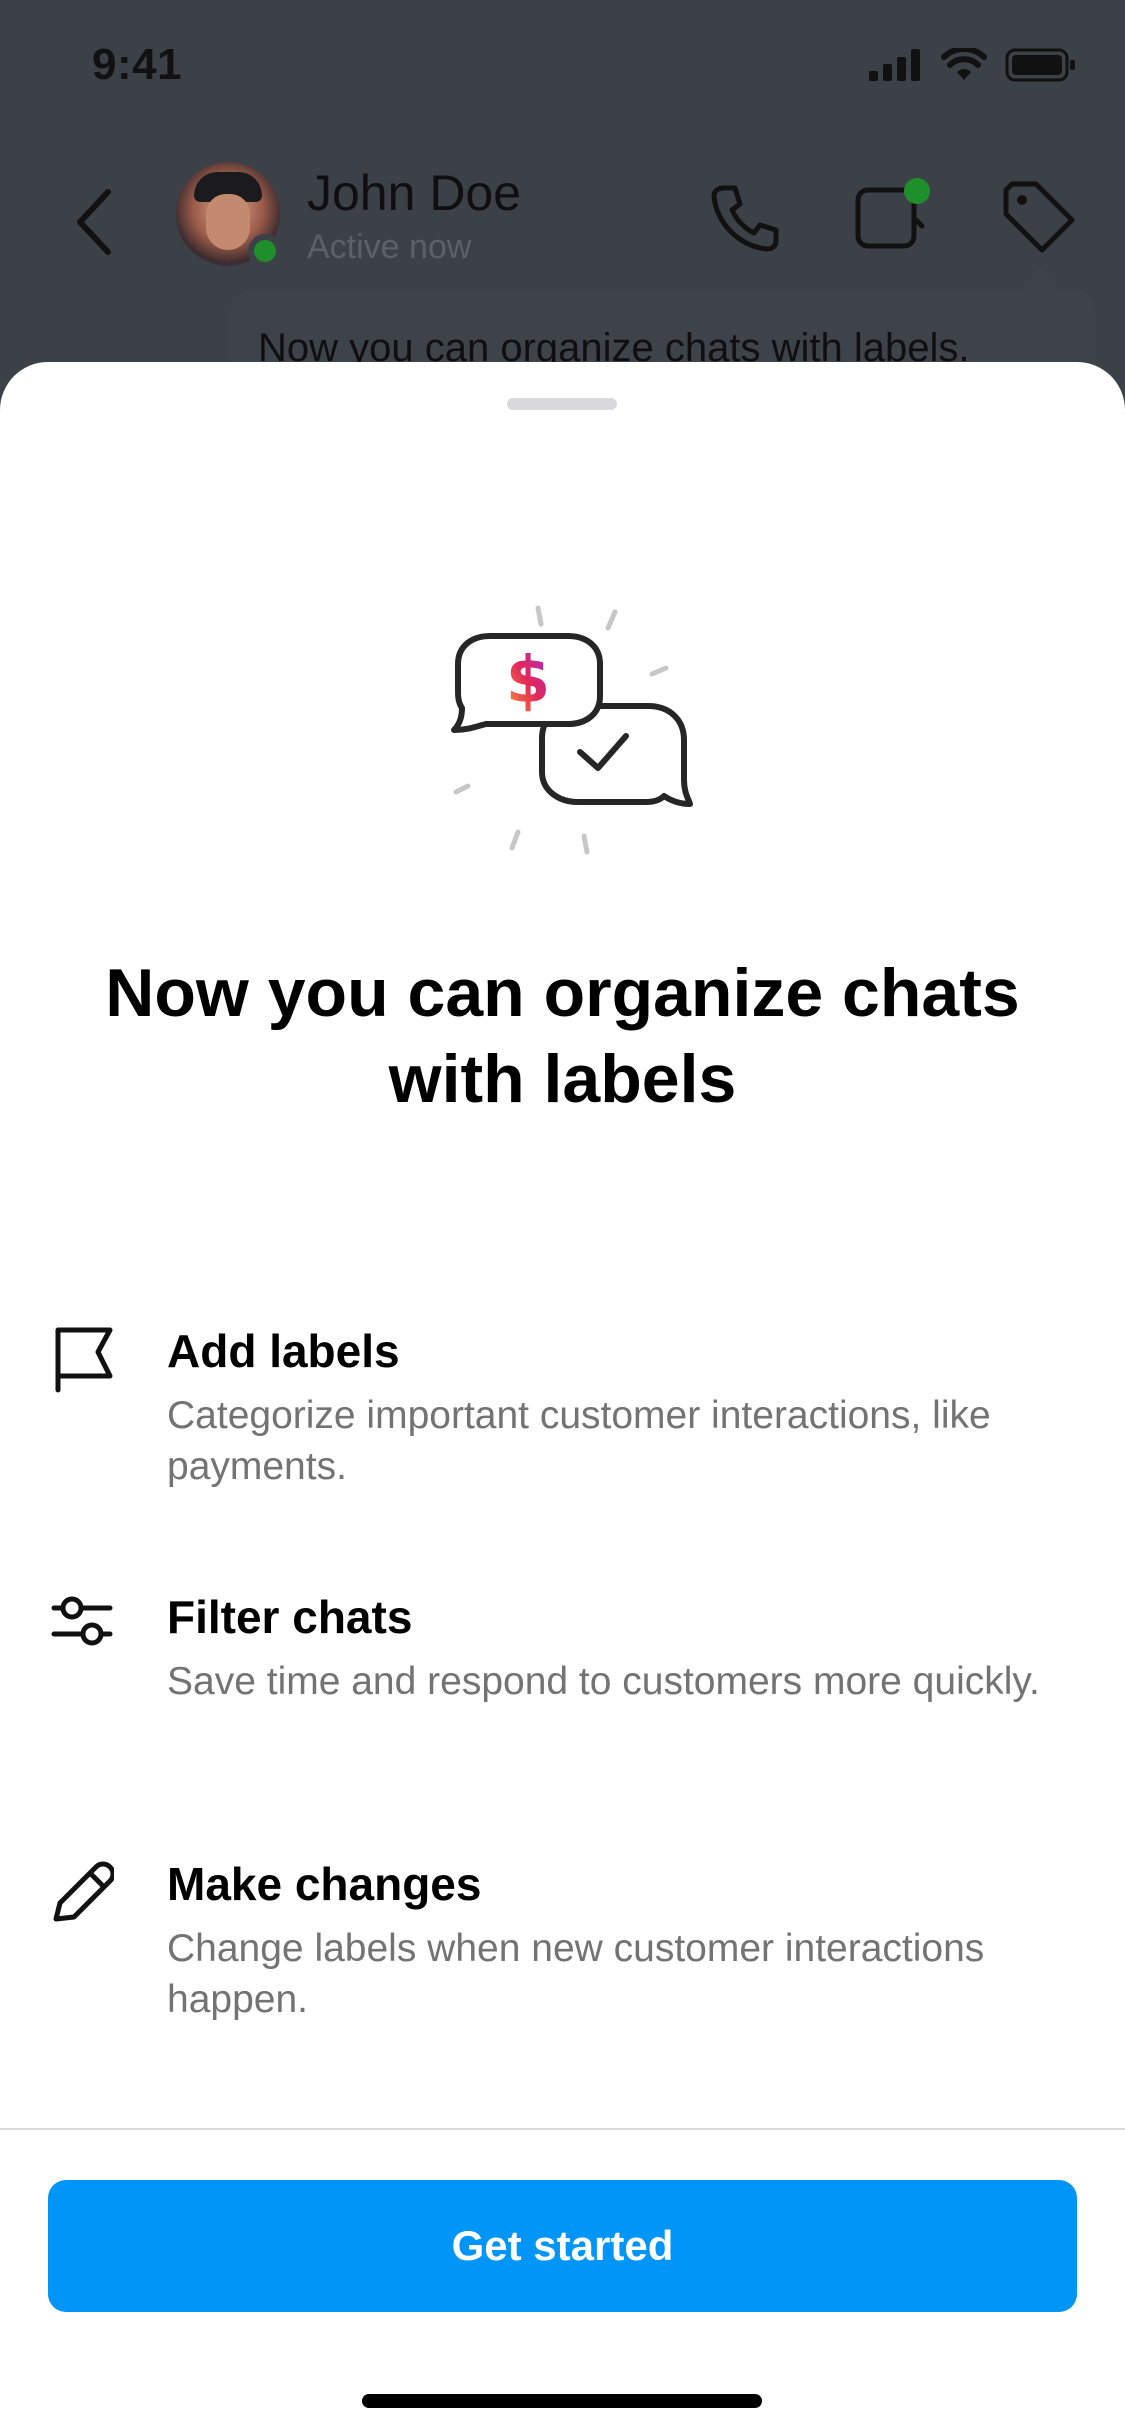 Image resolution: width=1125 pixels, height=2436 pixels. Describe the element at coordinates (744, 218) in the screenshot. I see `phone-icon` at that location.